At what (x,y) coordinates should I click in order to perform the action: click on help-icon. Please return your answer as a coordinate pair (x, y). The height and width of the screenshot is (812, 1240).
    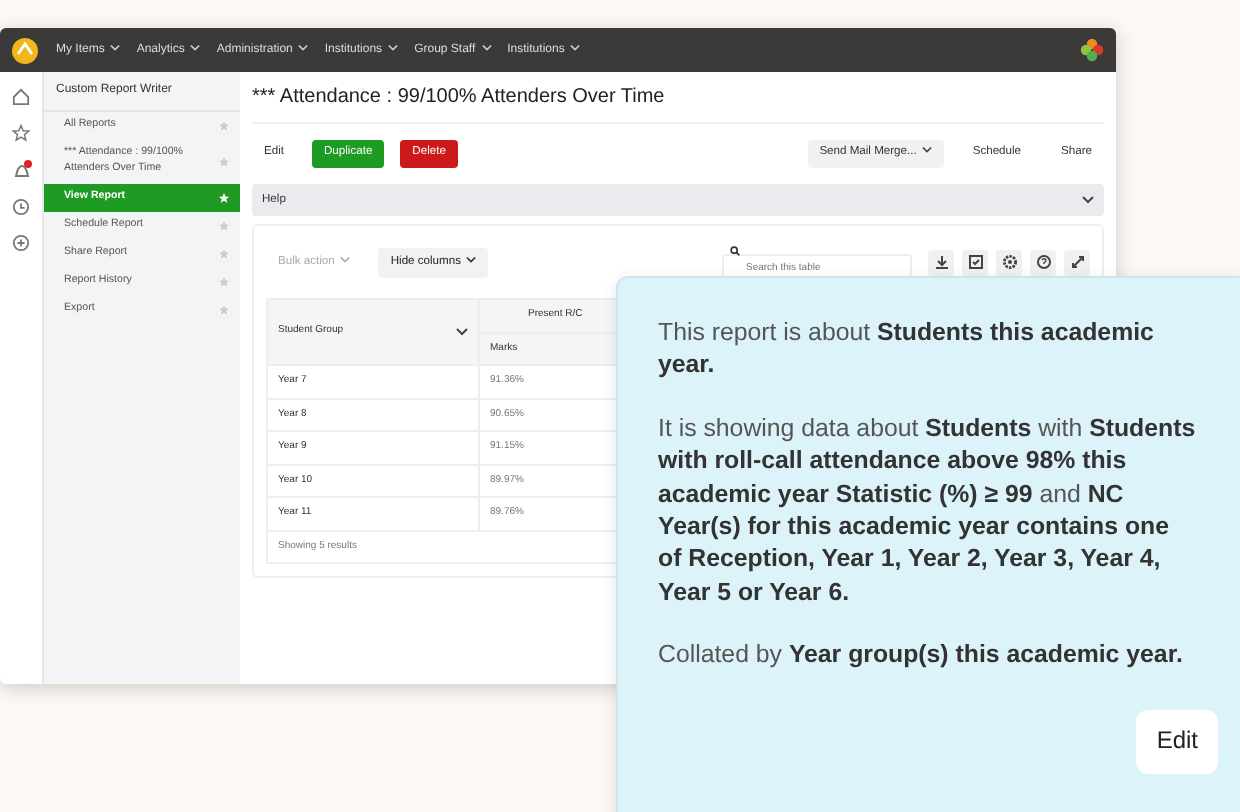
    Looking at the image, I should click on (1043, 262).